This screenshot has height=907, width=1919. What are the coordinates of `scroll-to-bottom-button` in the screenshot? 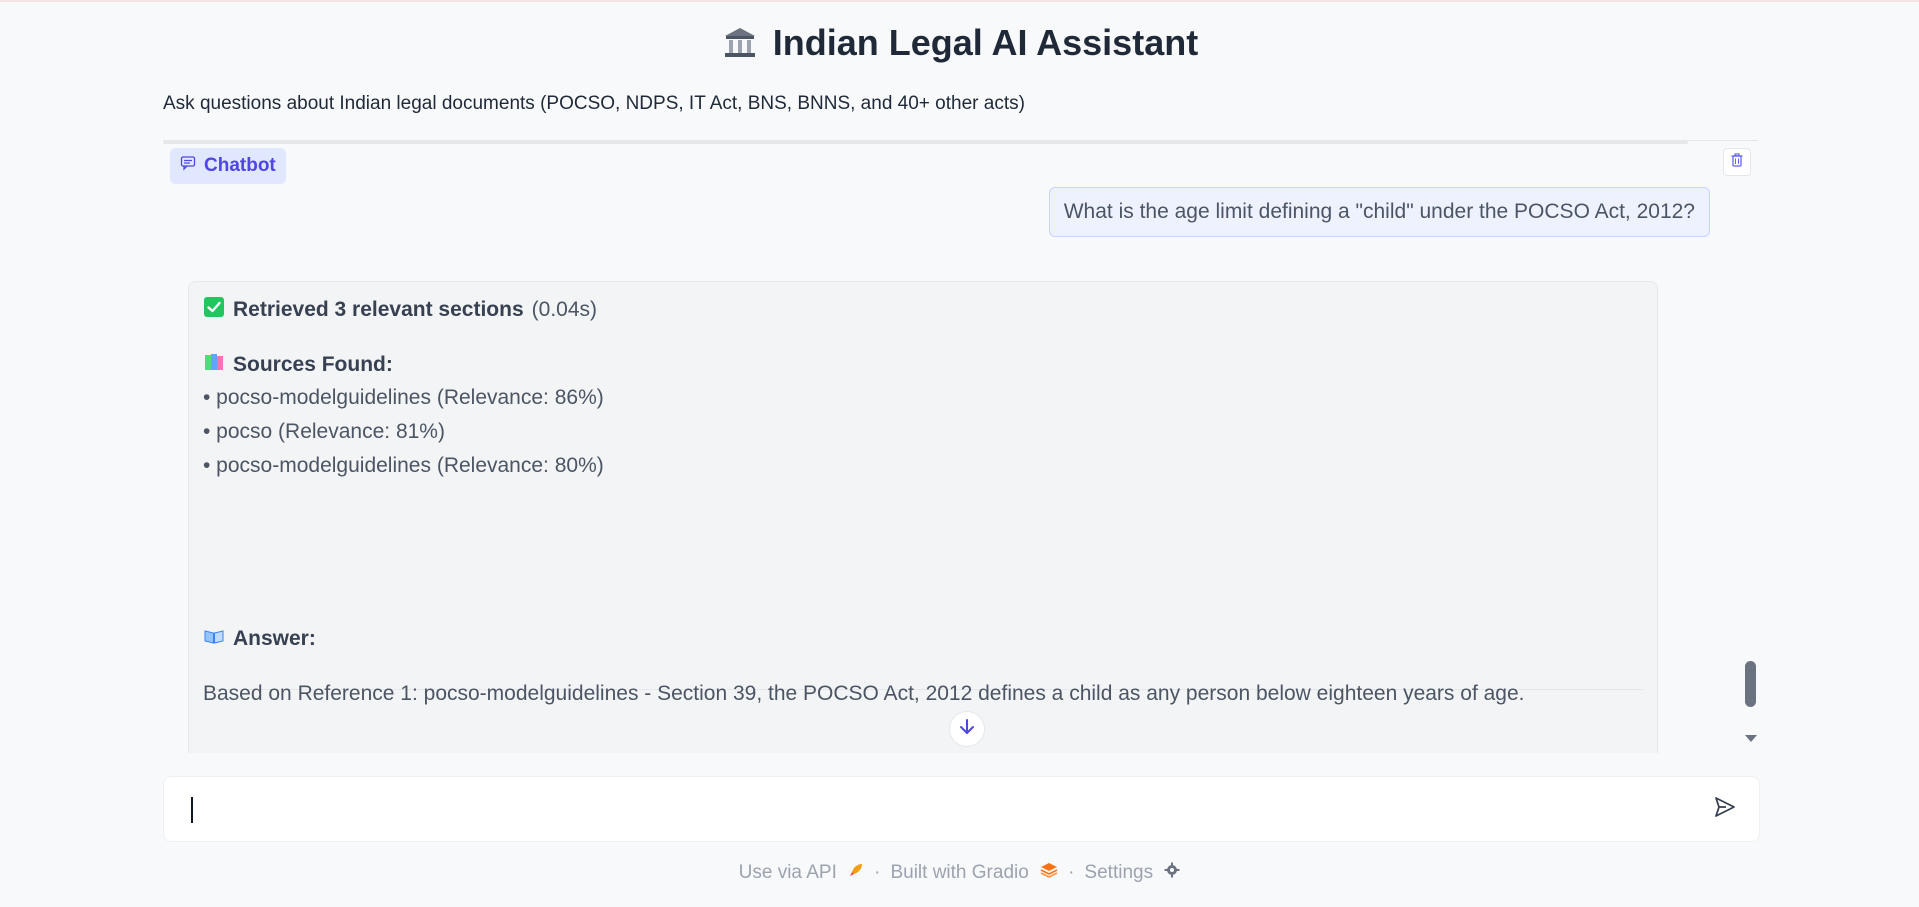 It's located at (967, 729).